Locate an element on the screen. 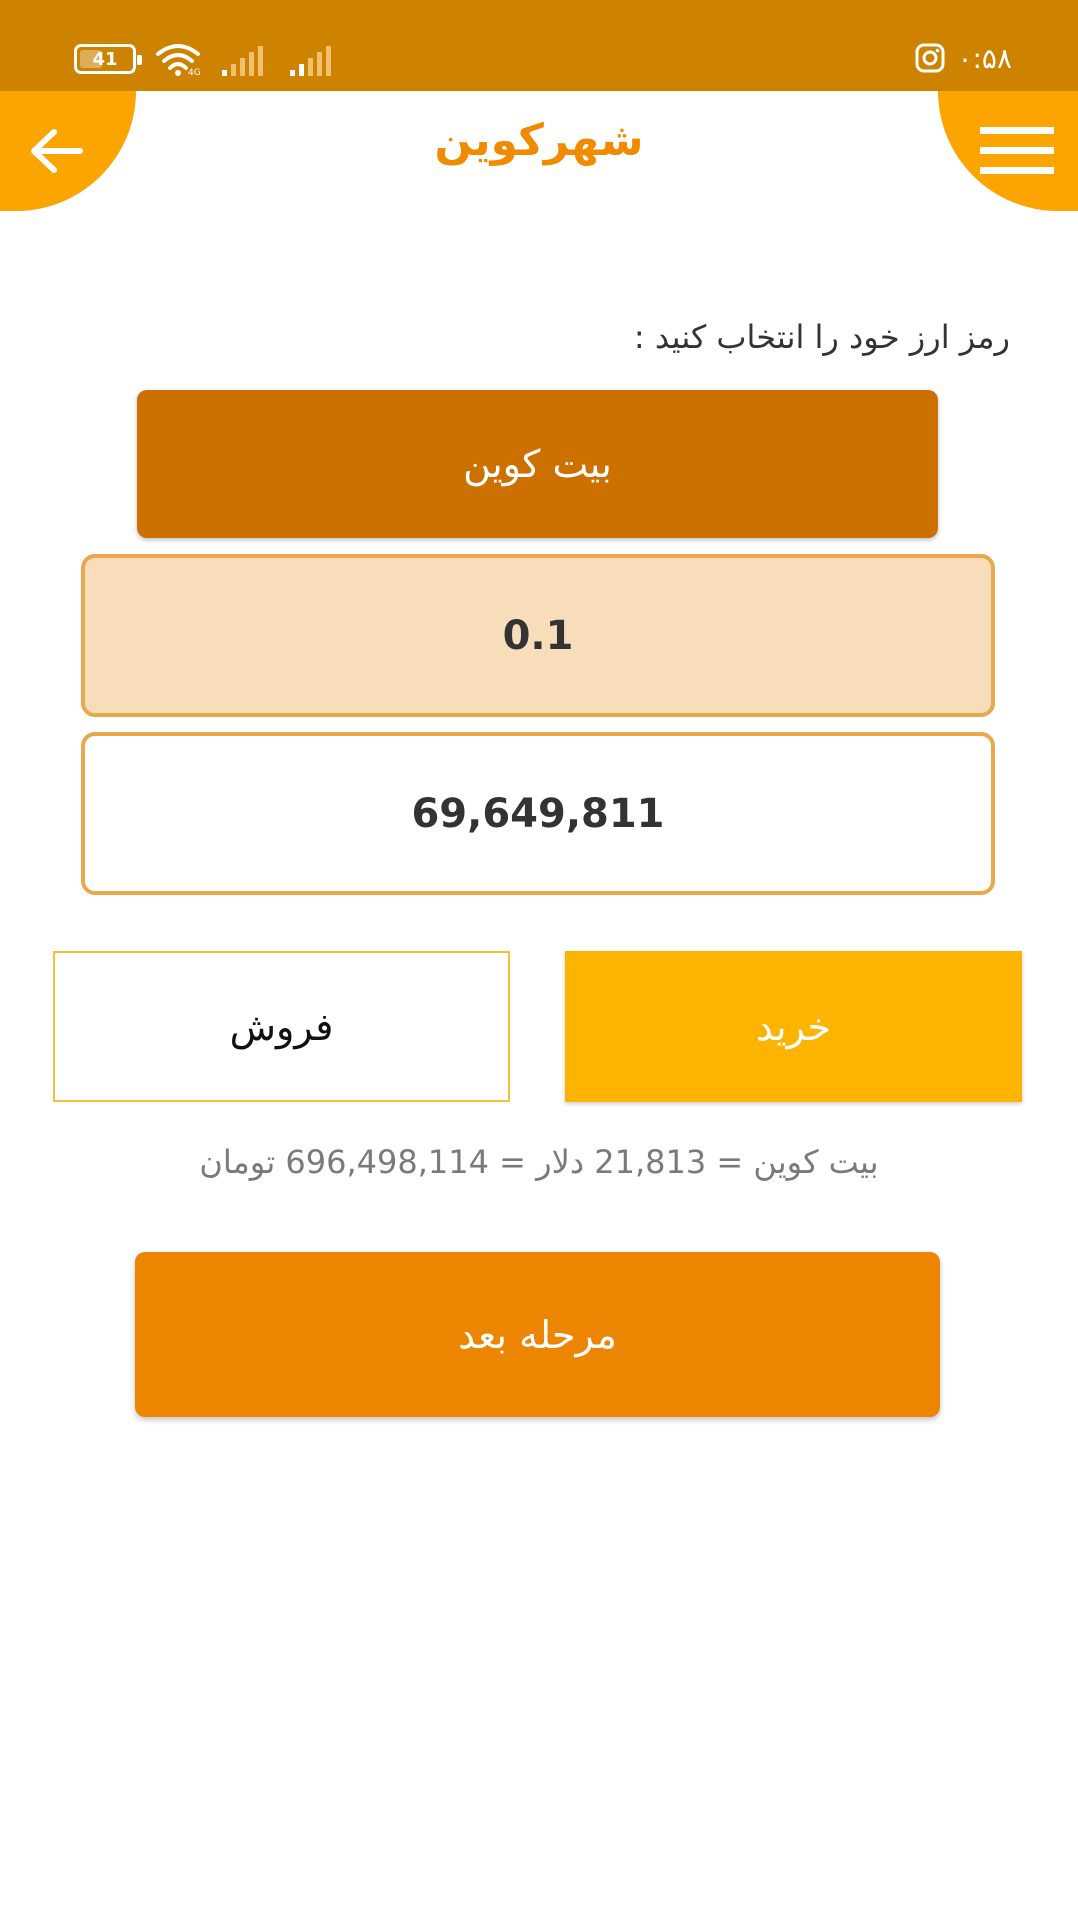  app-bar: شهرکوین is located at coordinates (539, 151).